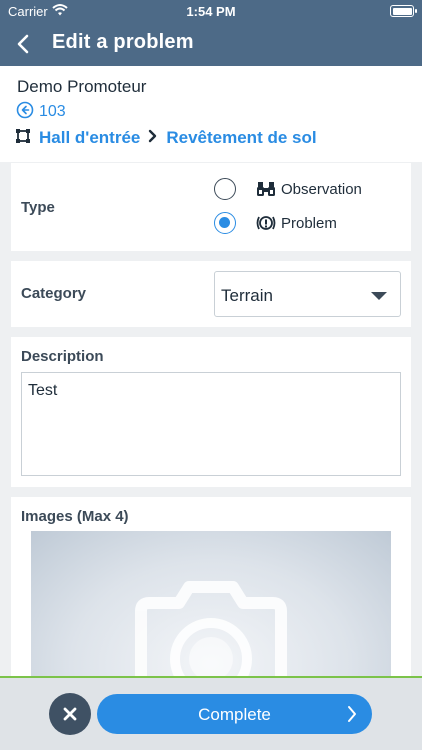 This screenshot has width=422, height=750. What do you see at coordinates (62, 356) in the screenshot?
I see `description-label: Description` at bounding box center [62, 356].